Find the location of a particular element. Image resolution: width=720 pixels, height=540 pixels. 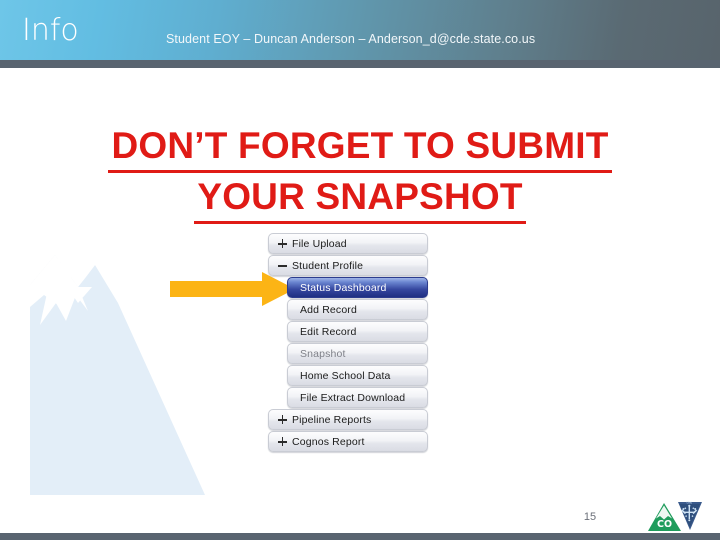

collapse-minus-icon is located at coordinates (282, 265).